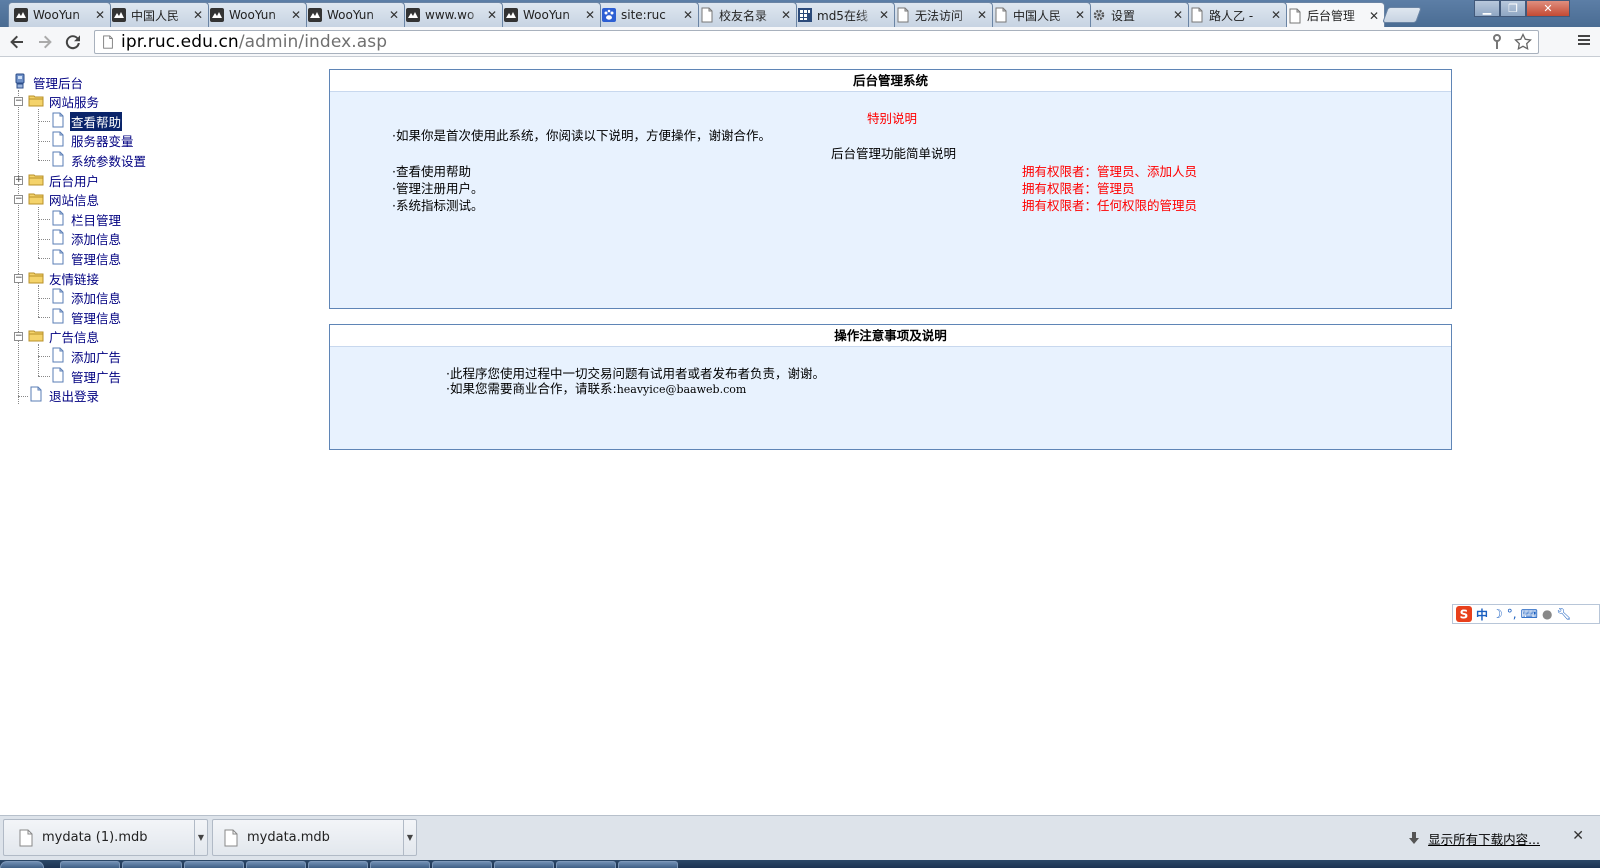  What do you see at coordinates (57, 396) in the screenshot?
I see `tree-leaf: 退出登录` at bounding box center [57, 396].